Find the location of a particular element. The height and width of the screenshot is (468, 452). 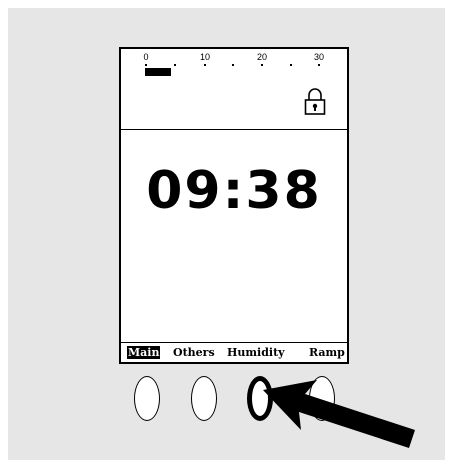

softkey-labels: Main Others Humidity Ramp is located at coordinates (234, 352).